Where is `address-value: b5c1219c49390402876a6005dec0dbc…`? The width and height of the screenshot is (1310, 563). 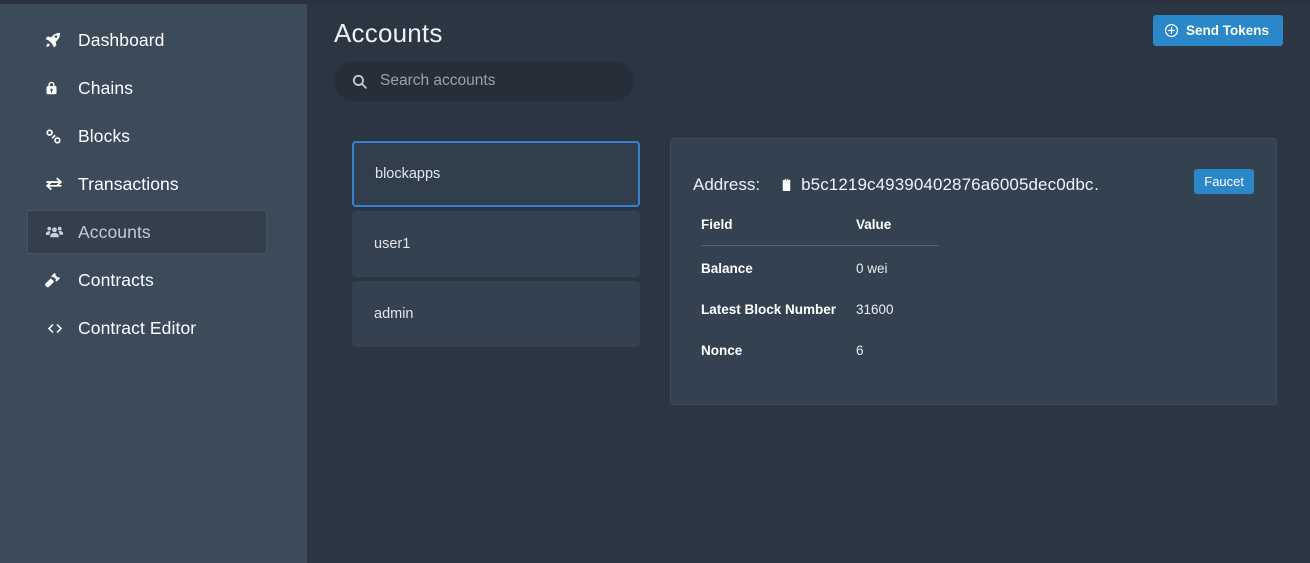 address-value: b5c1219c49390402876a6005dec0dbc… is located at coordinates (951, 184).